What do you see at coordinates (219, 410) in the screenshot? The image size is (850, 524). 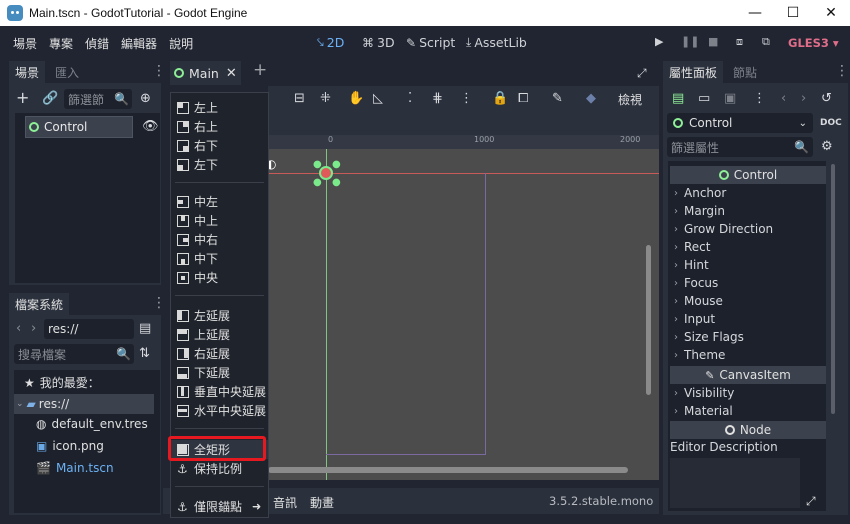 I see `menu-item-hcenter-wide: 水平中央延展` at bounding box center [219, 410].